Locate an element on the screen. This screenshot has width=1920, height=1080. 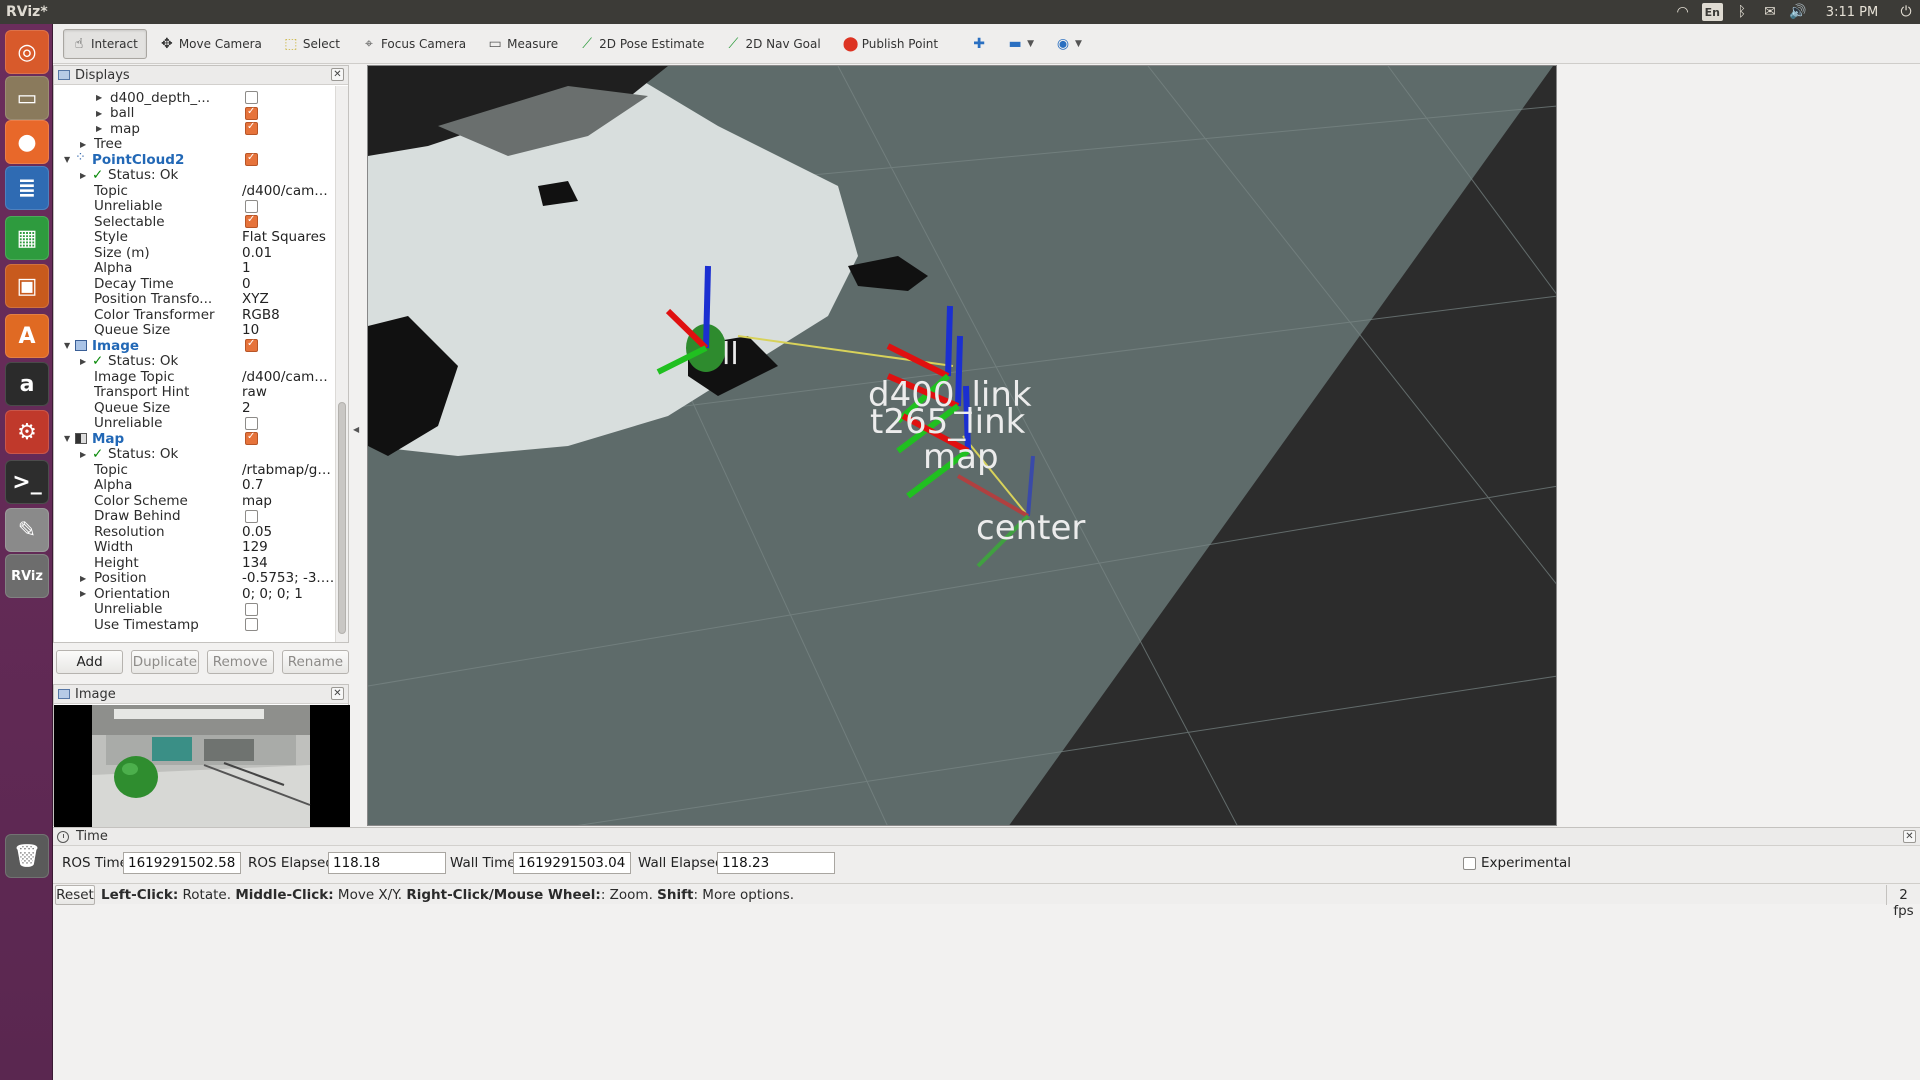
displays-title-label: Displays is located at coordinates (102, 75).